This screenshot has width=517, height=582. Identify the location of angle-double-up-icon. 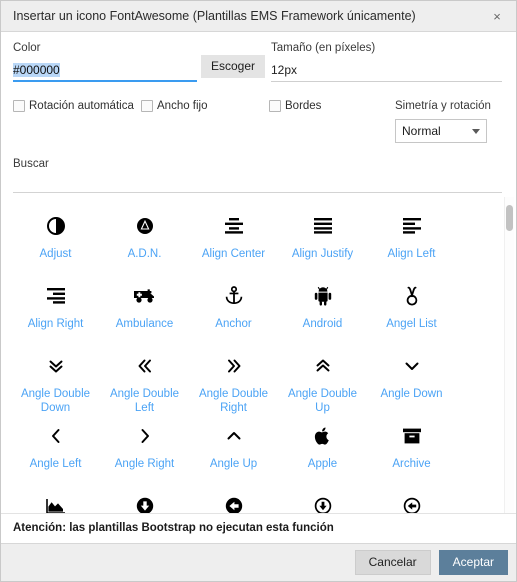
(323, 366).